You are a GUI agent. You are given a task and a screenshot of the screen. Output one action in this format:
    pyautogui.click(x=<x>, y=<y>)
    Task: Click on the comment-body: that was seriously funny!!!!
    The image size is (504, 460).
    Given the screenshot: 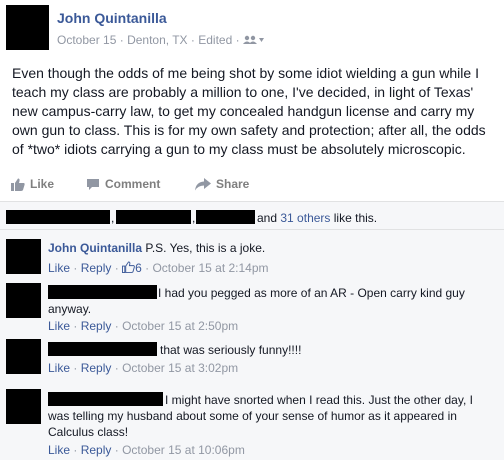 What is the action you would take?
    pyautogui.click(x=231, y=350)
    